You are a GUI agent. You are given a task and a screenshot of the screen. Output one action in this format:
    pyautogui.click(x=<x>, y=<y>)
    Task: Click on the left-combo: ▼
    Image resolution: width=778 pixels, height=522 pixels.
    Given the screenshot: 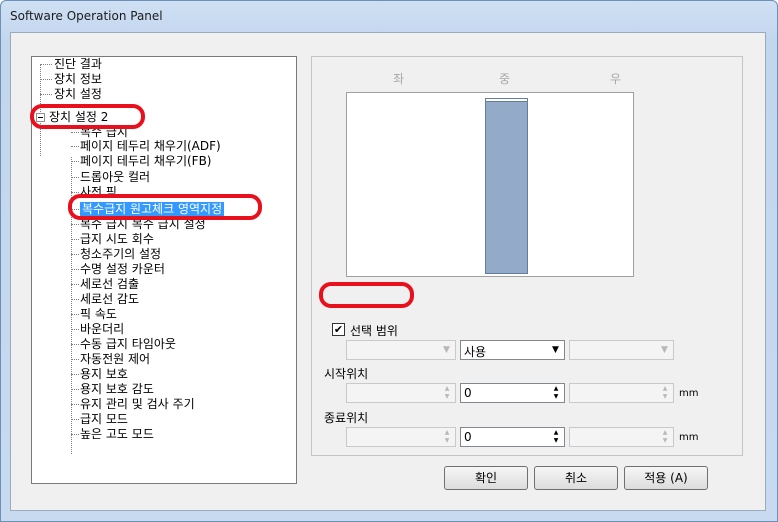 What is the action you would take?
    pyautogui.click(x=401, y=350)
    